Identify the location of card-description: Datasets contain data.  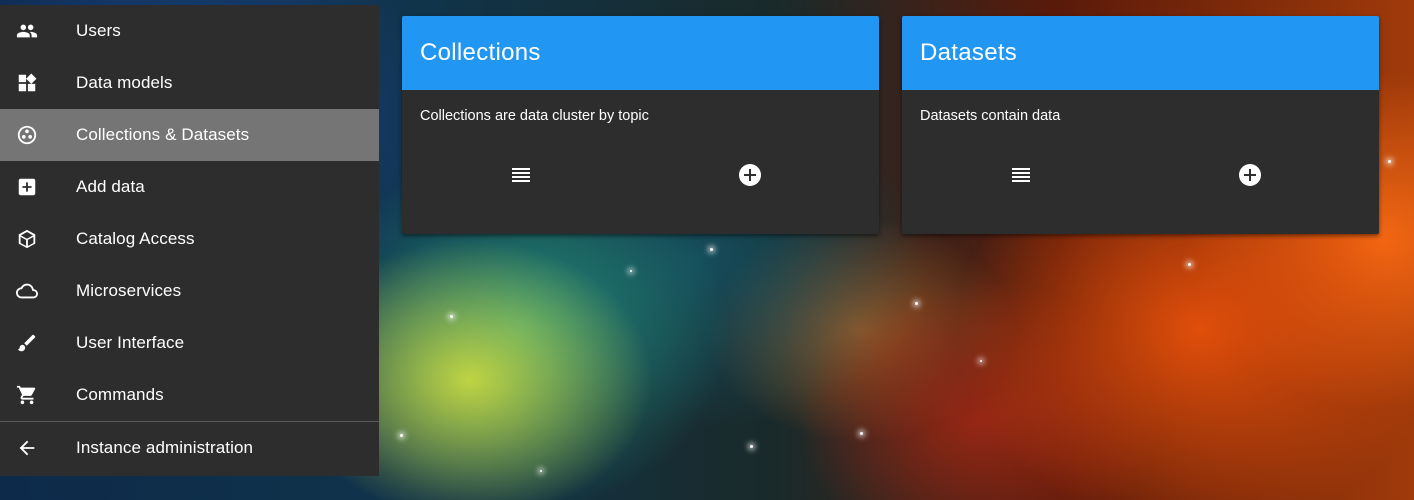
(990, 116).